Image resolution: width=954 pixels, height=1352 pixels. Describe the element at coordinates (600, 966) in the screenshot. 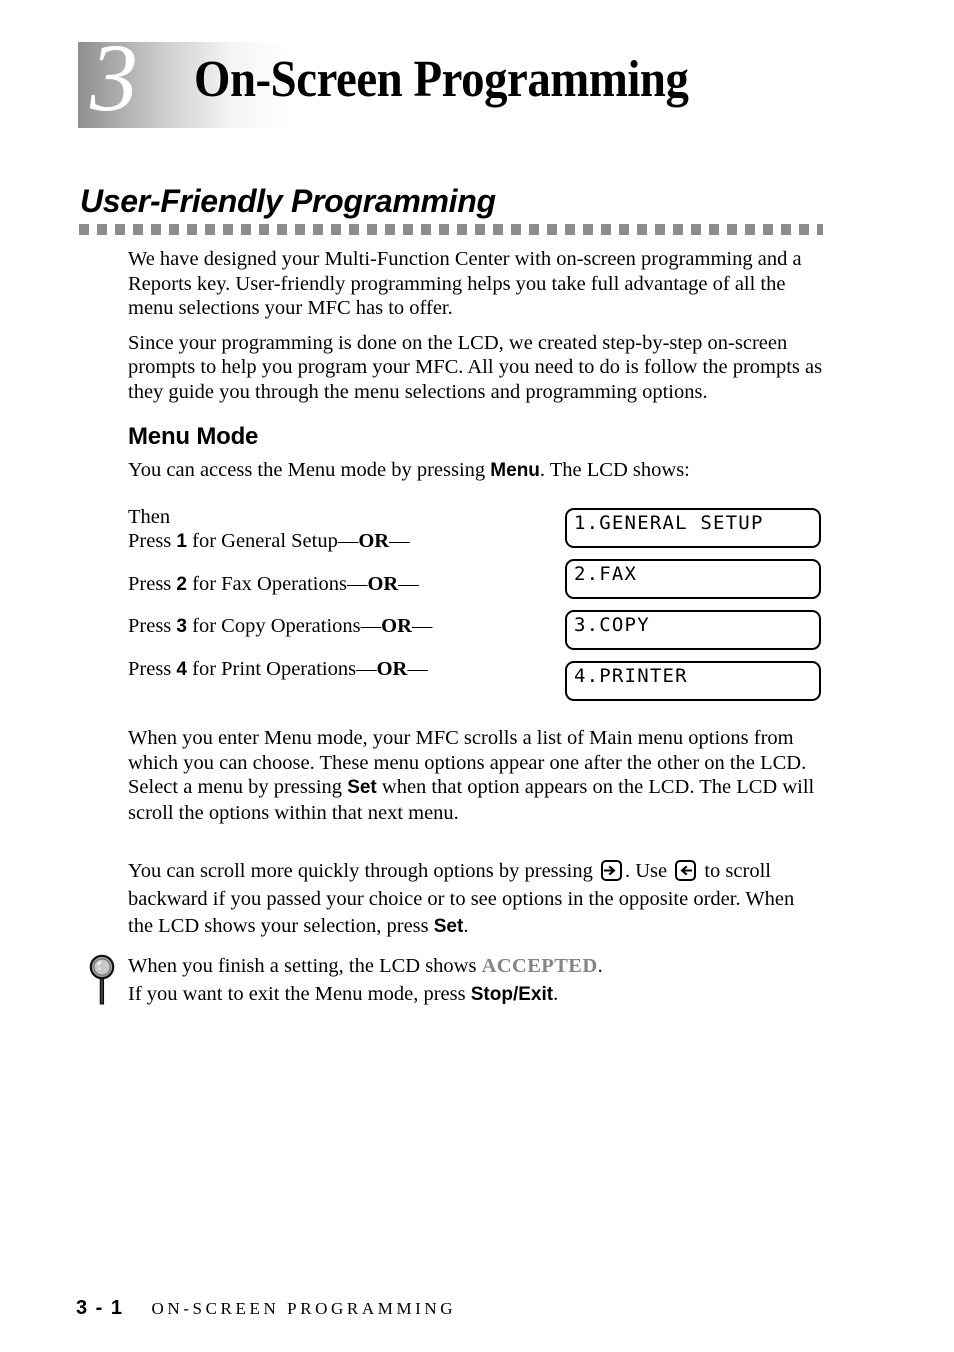

I see `tip-line-1-after: .` at that location.